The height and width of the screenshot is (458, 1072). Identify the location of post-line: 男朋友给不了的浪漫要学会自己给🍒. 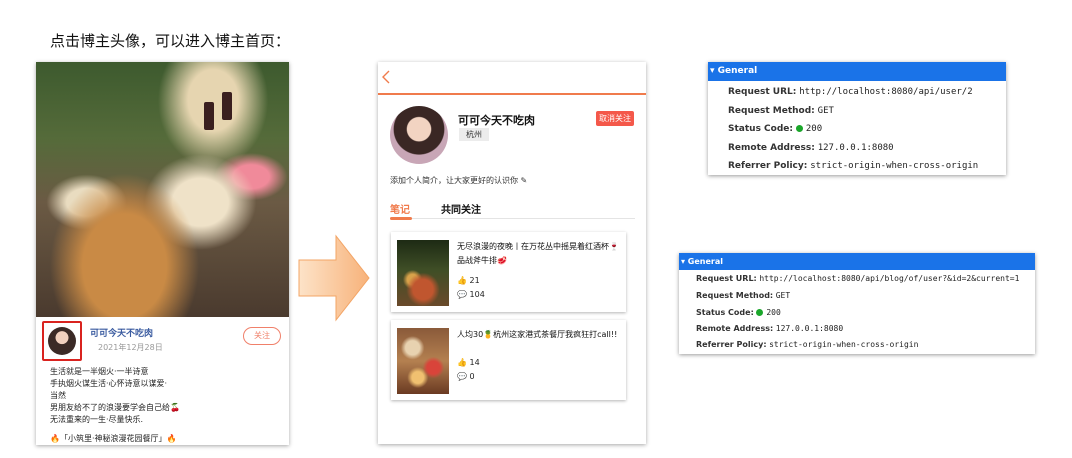
(115, 407).